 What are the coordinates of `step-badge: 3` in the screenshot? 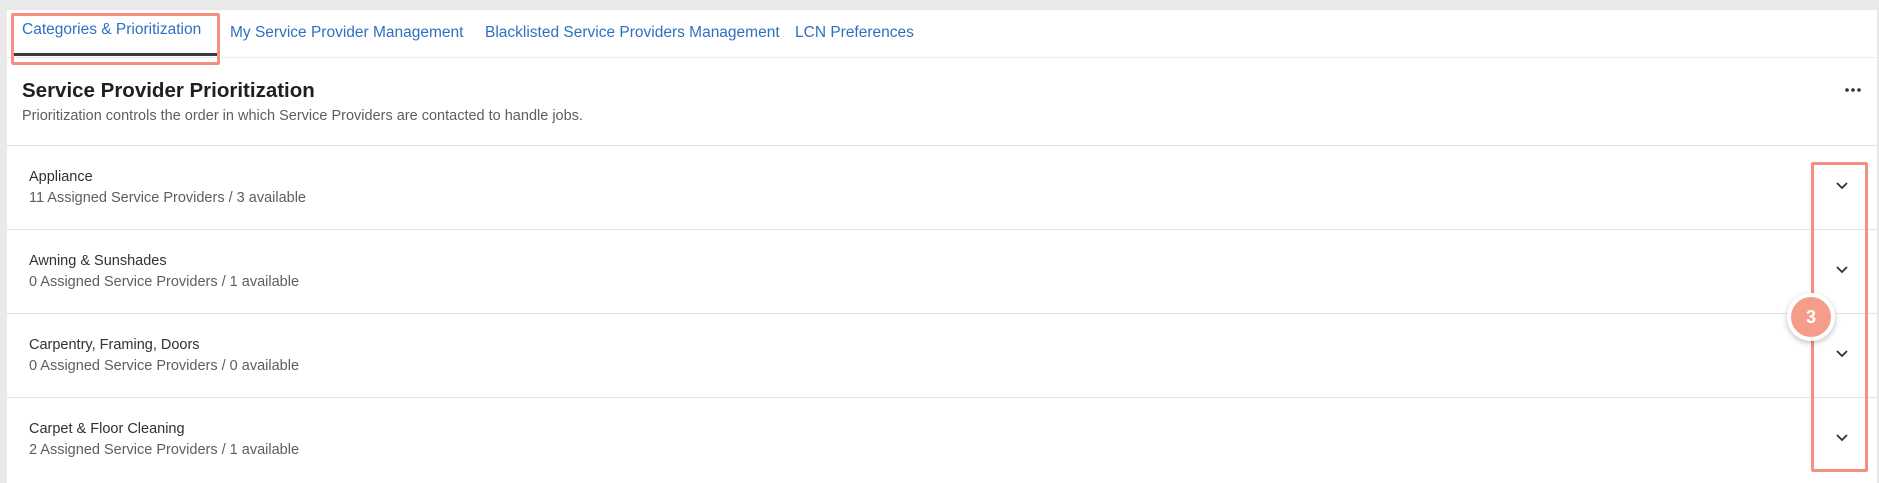 It's located at (1811, 317).